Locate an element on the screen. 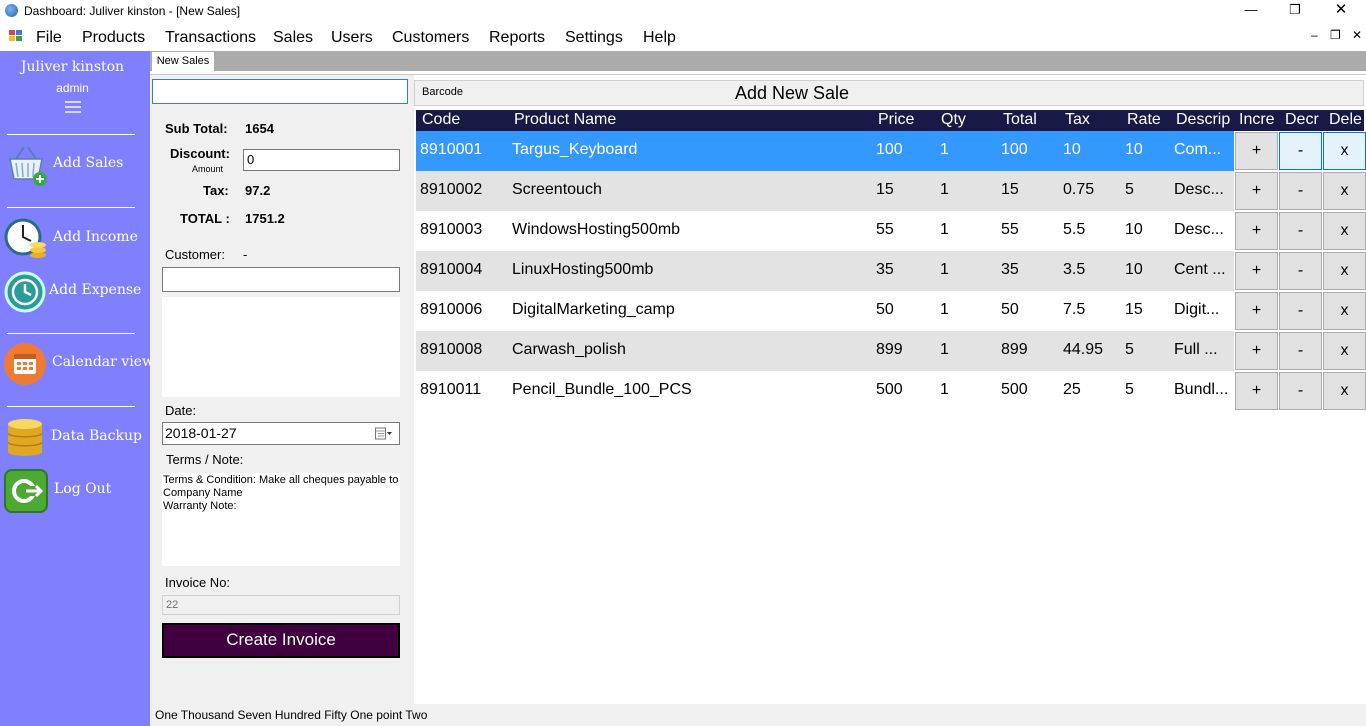 The image size is (1366, 726). restore-button: ❐ is located at coordinates (1295, 11).